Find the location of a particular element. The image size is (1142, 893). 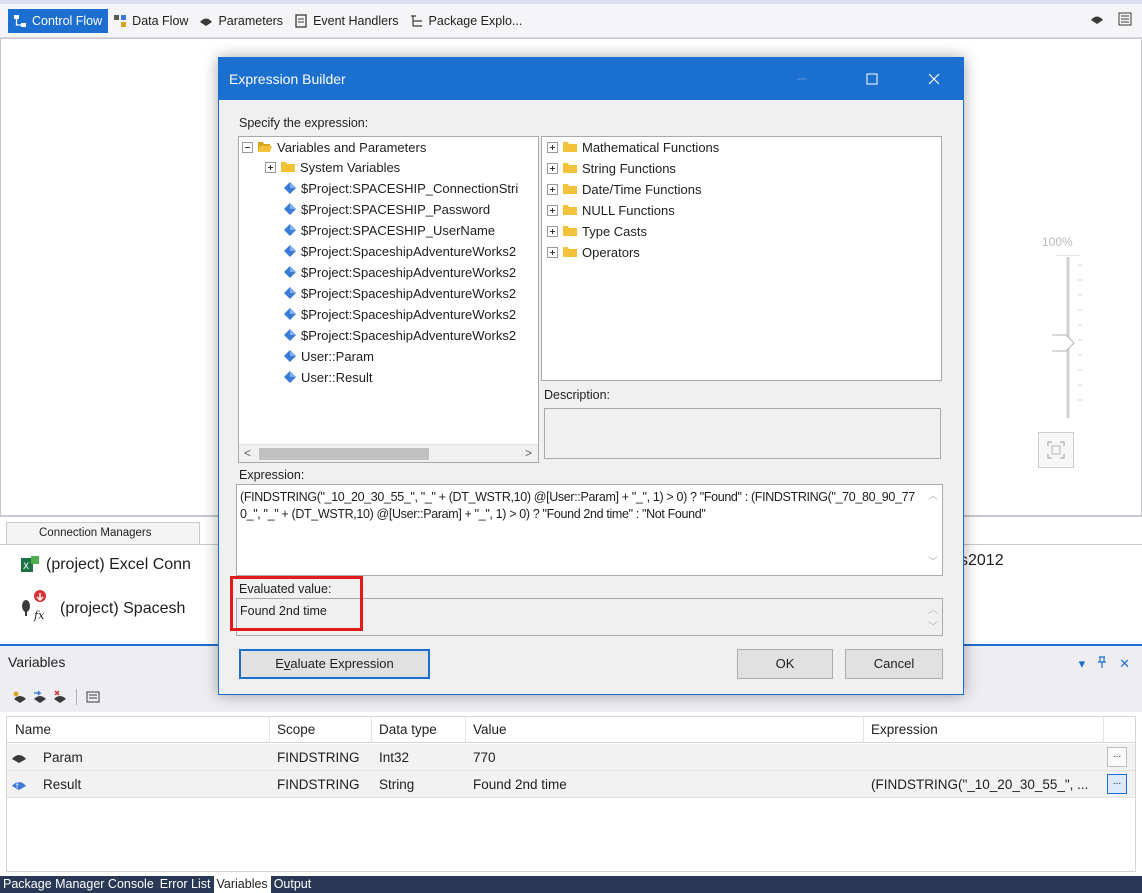

tree-node-datetime-functions: Date/Time Functions is located at coordinates (624, 189).